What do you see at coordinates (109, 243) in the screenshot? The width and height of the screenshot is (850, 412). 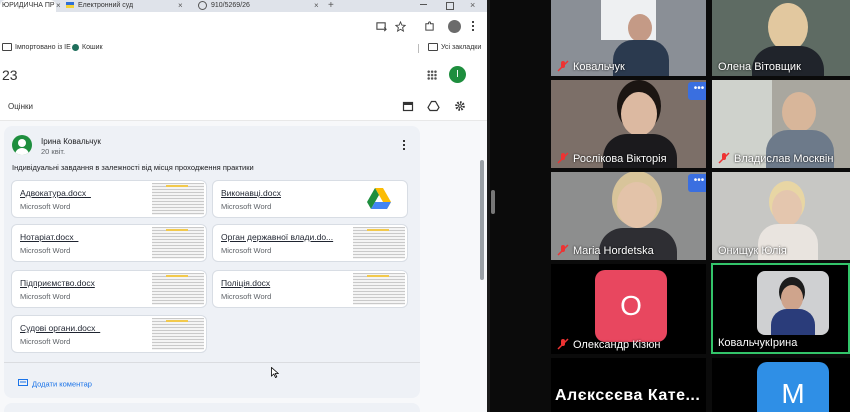 I see `attachment-card: Нотаріат.docx_ Microsoft Word` at bounding box center [109, 243].